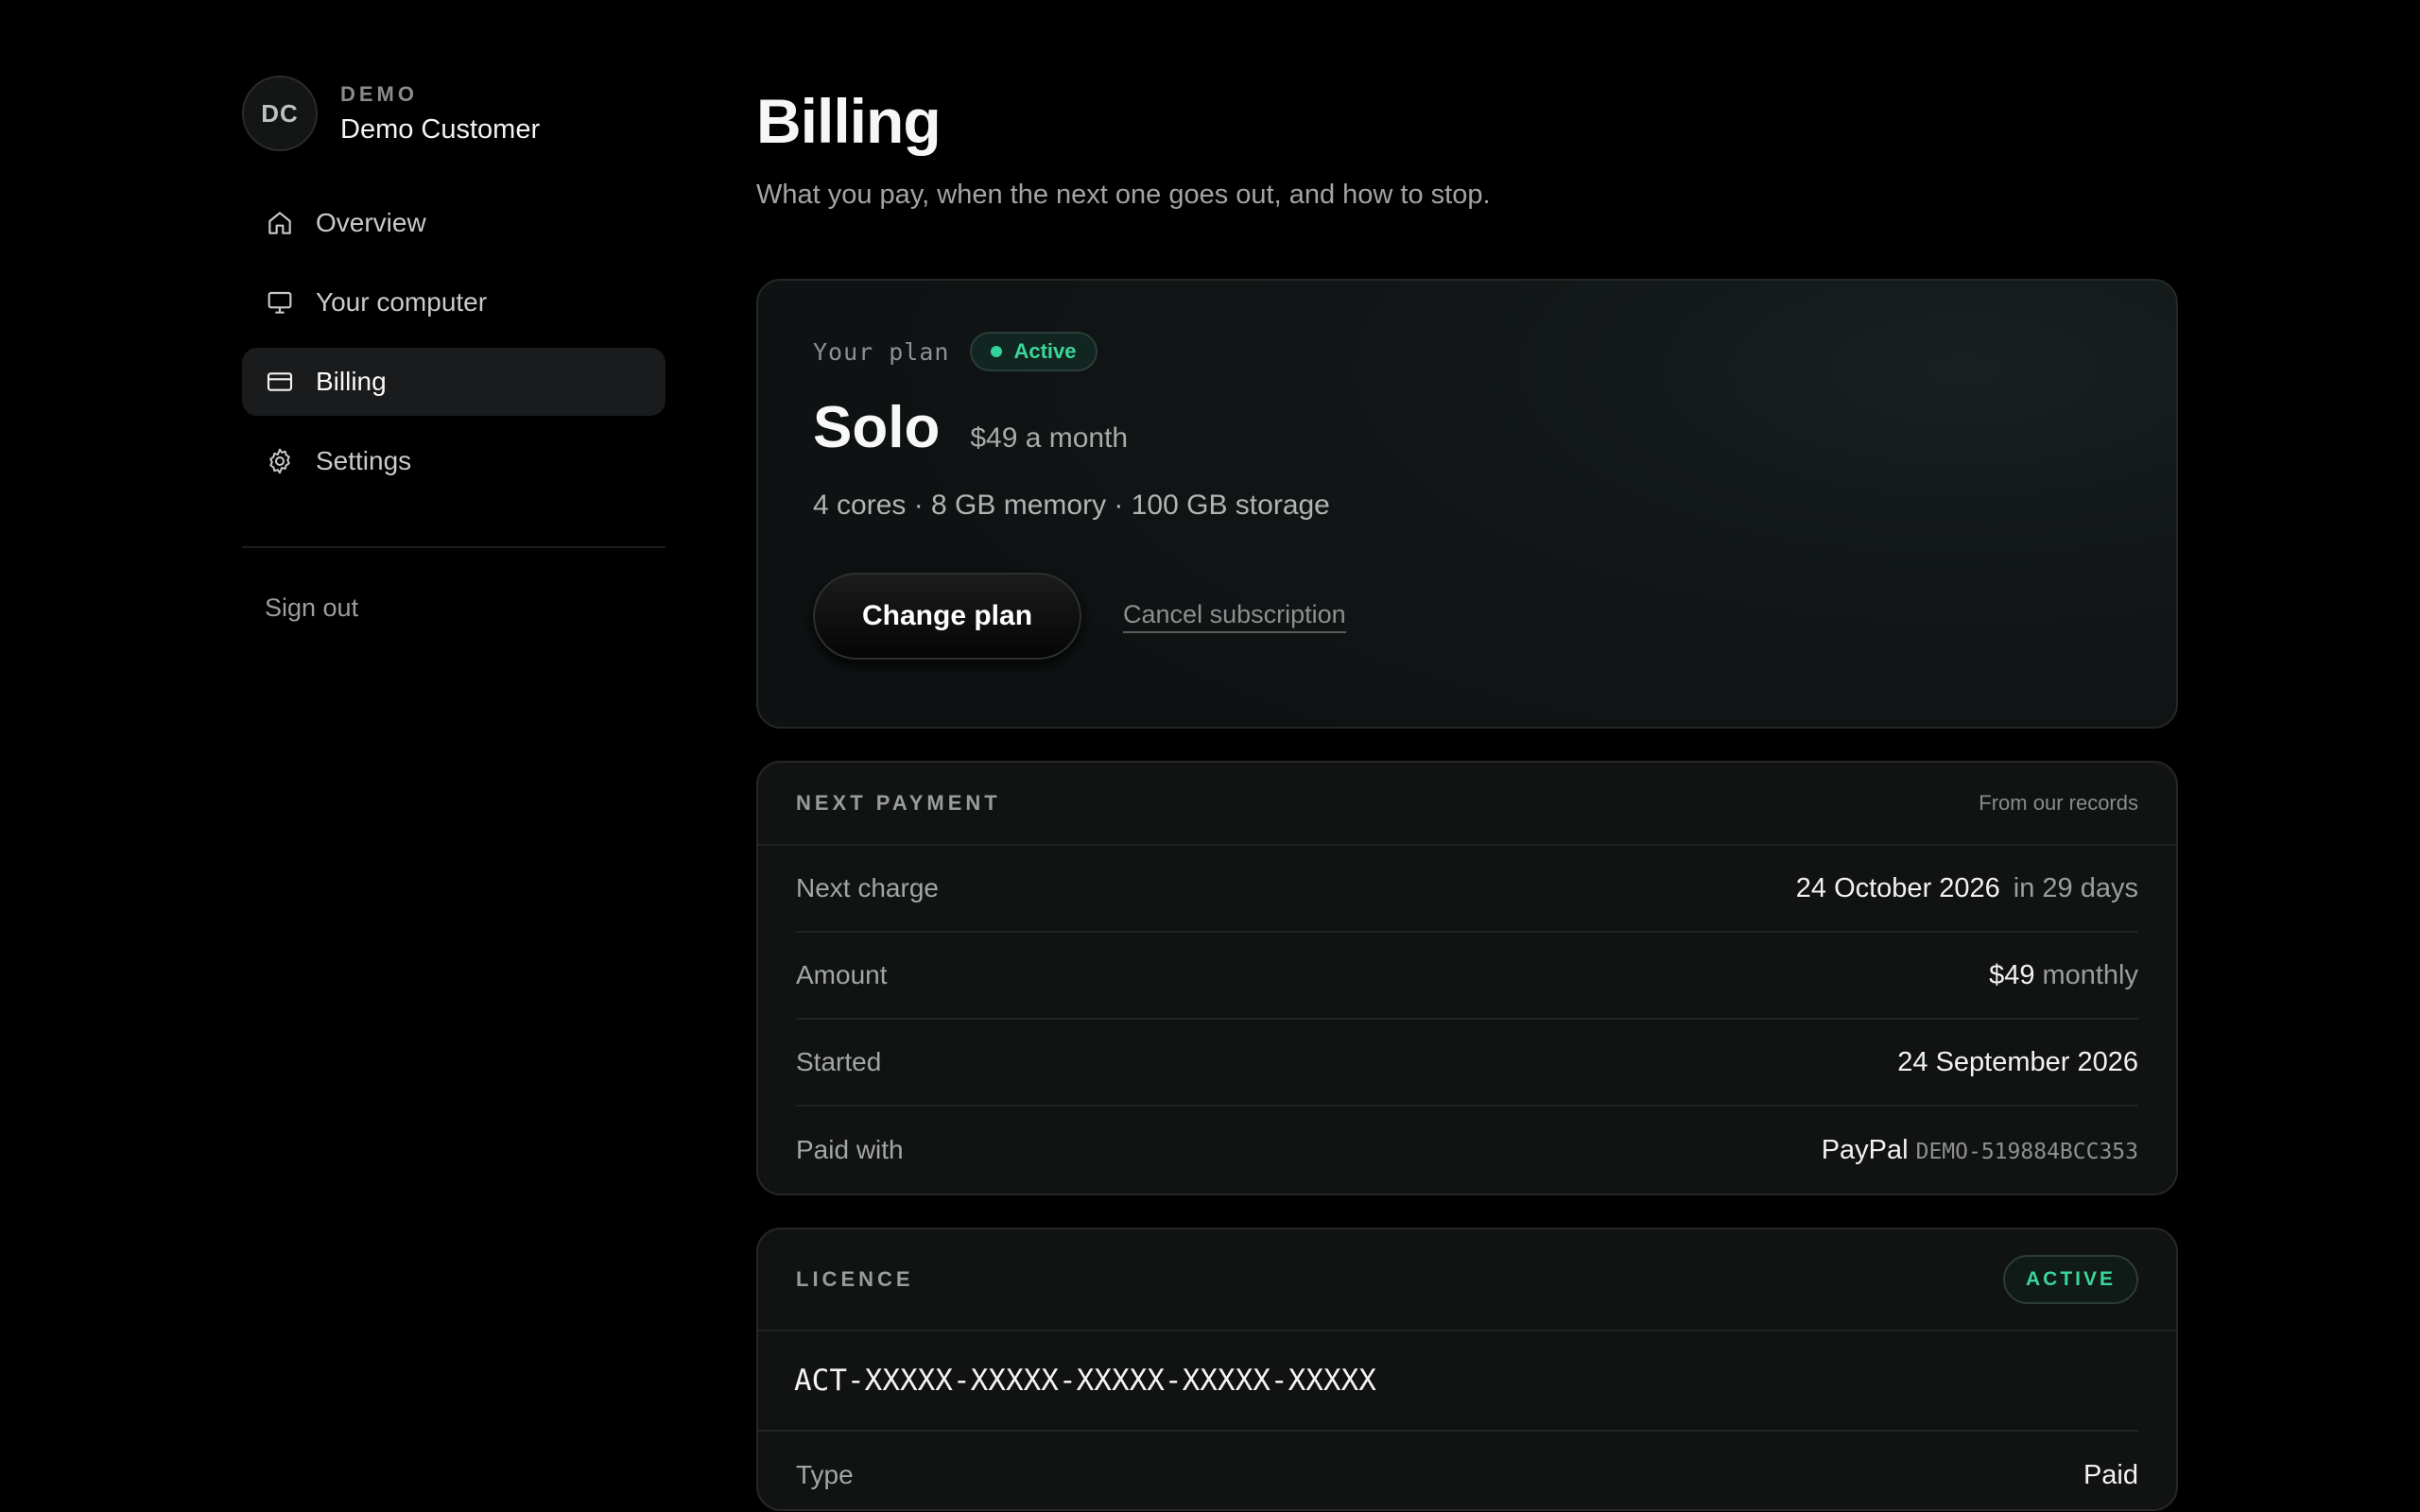 This screenshot has width=2420, height=1512. What do you see at coordinates (454, 461) in the screenshot?
I see `sidebar-item-settings: Settings` at bounding box center [454, 461].